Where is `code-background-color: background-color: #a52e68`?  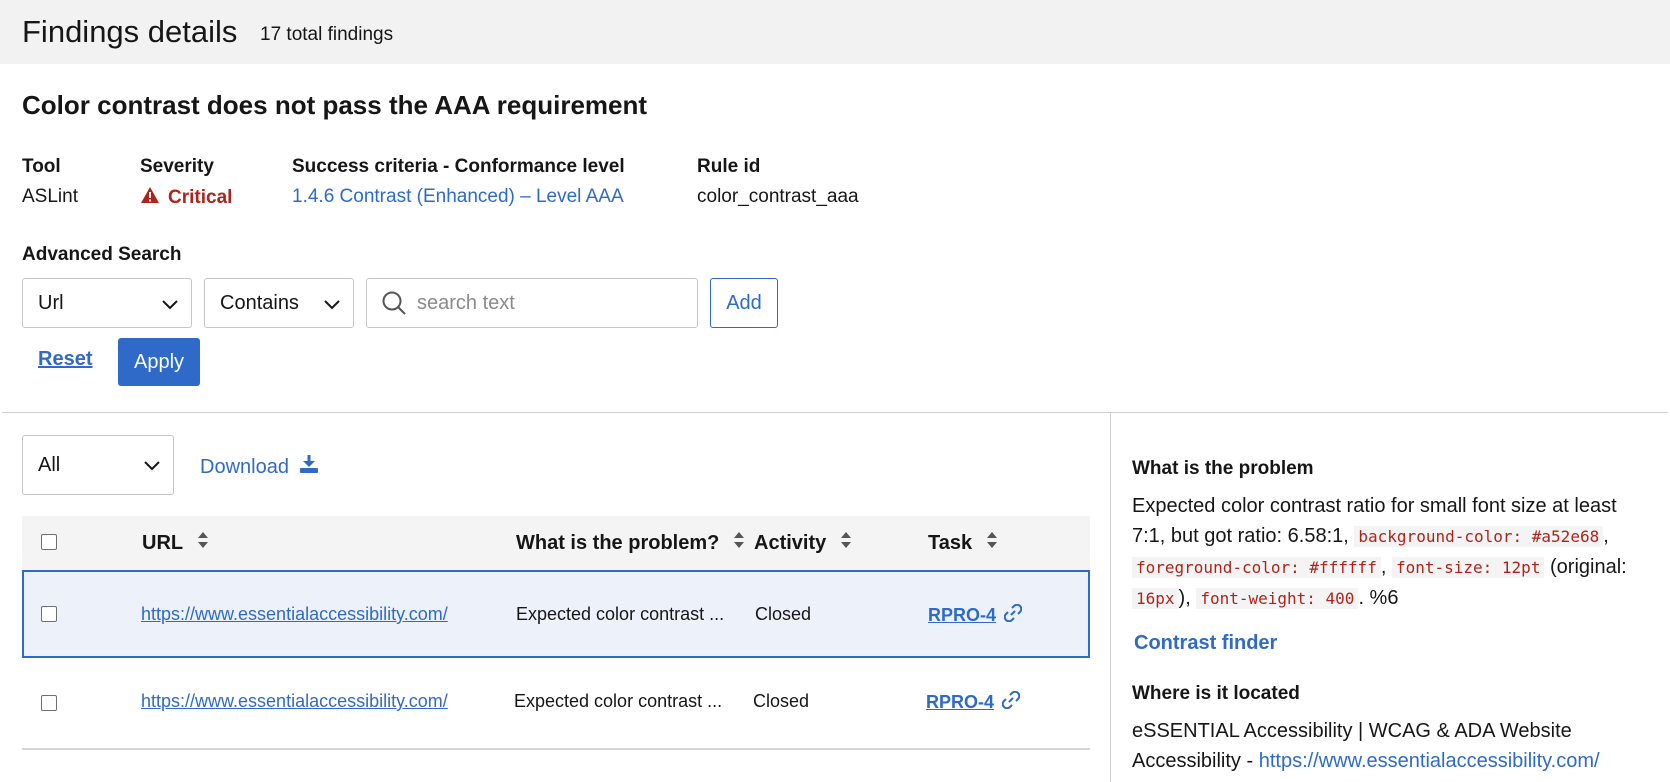
code-background-color: background-color: #a52e68 is located at coordinates (1479, 536).